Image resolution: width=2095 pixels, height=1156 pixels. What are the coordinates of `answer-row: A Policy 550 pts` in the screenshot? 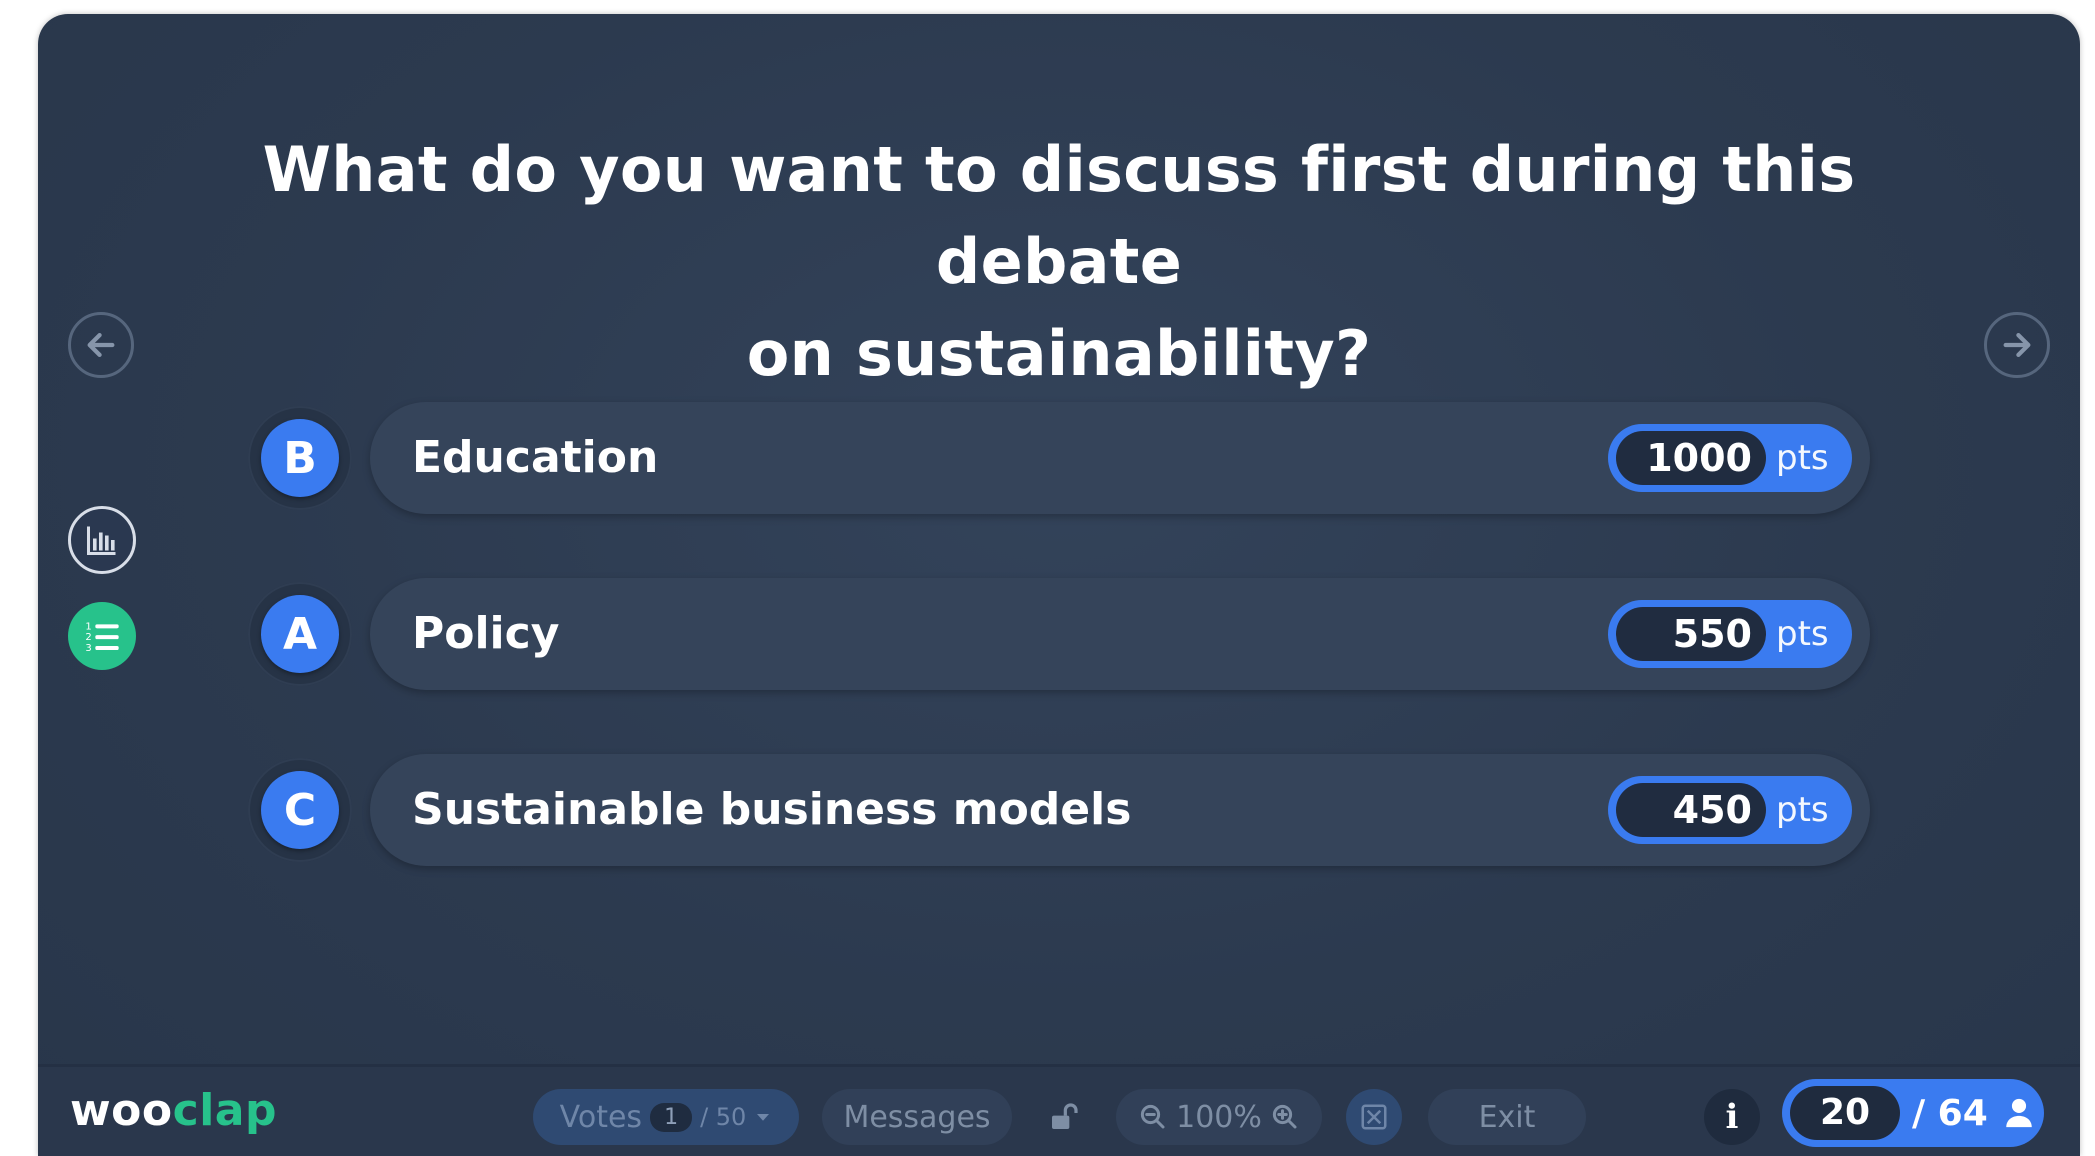 It's located at (1078, 634).